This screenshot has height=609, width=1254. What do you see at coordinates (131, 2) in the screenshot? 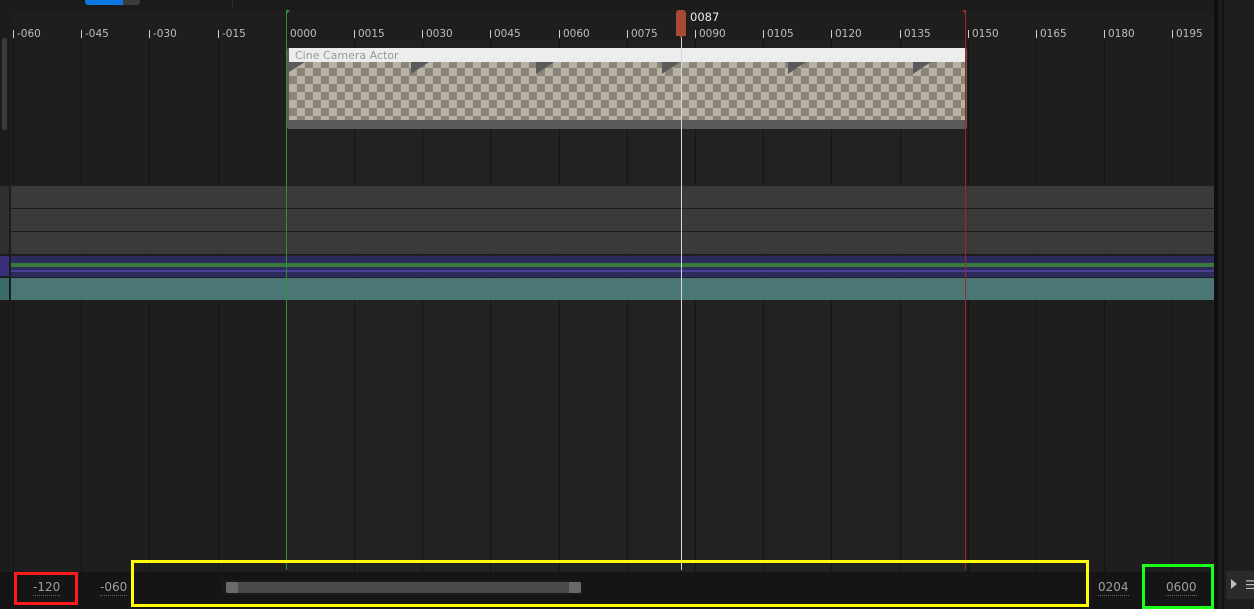
I see `toolbar-toggle-inactive` at bounding box center [131, 2].